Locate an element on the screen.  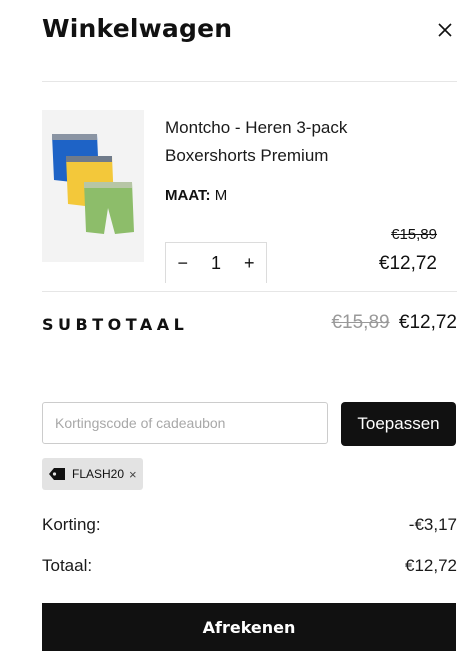
close-icon is located at coordinates (445, 30).